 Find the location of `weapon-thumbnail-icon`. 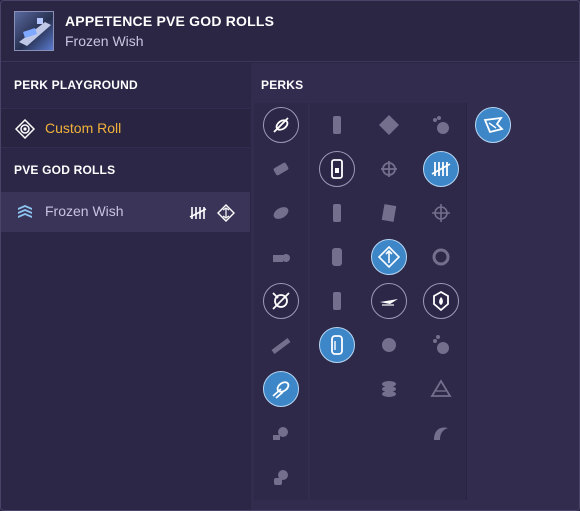

weapon-thumbnail-icon is located at coordinates (34, 31).